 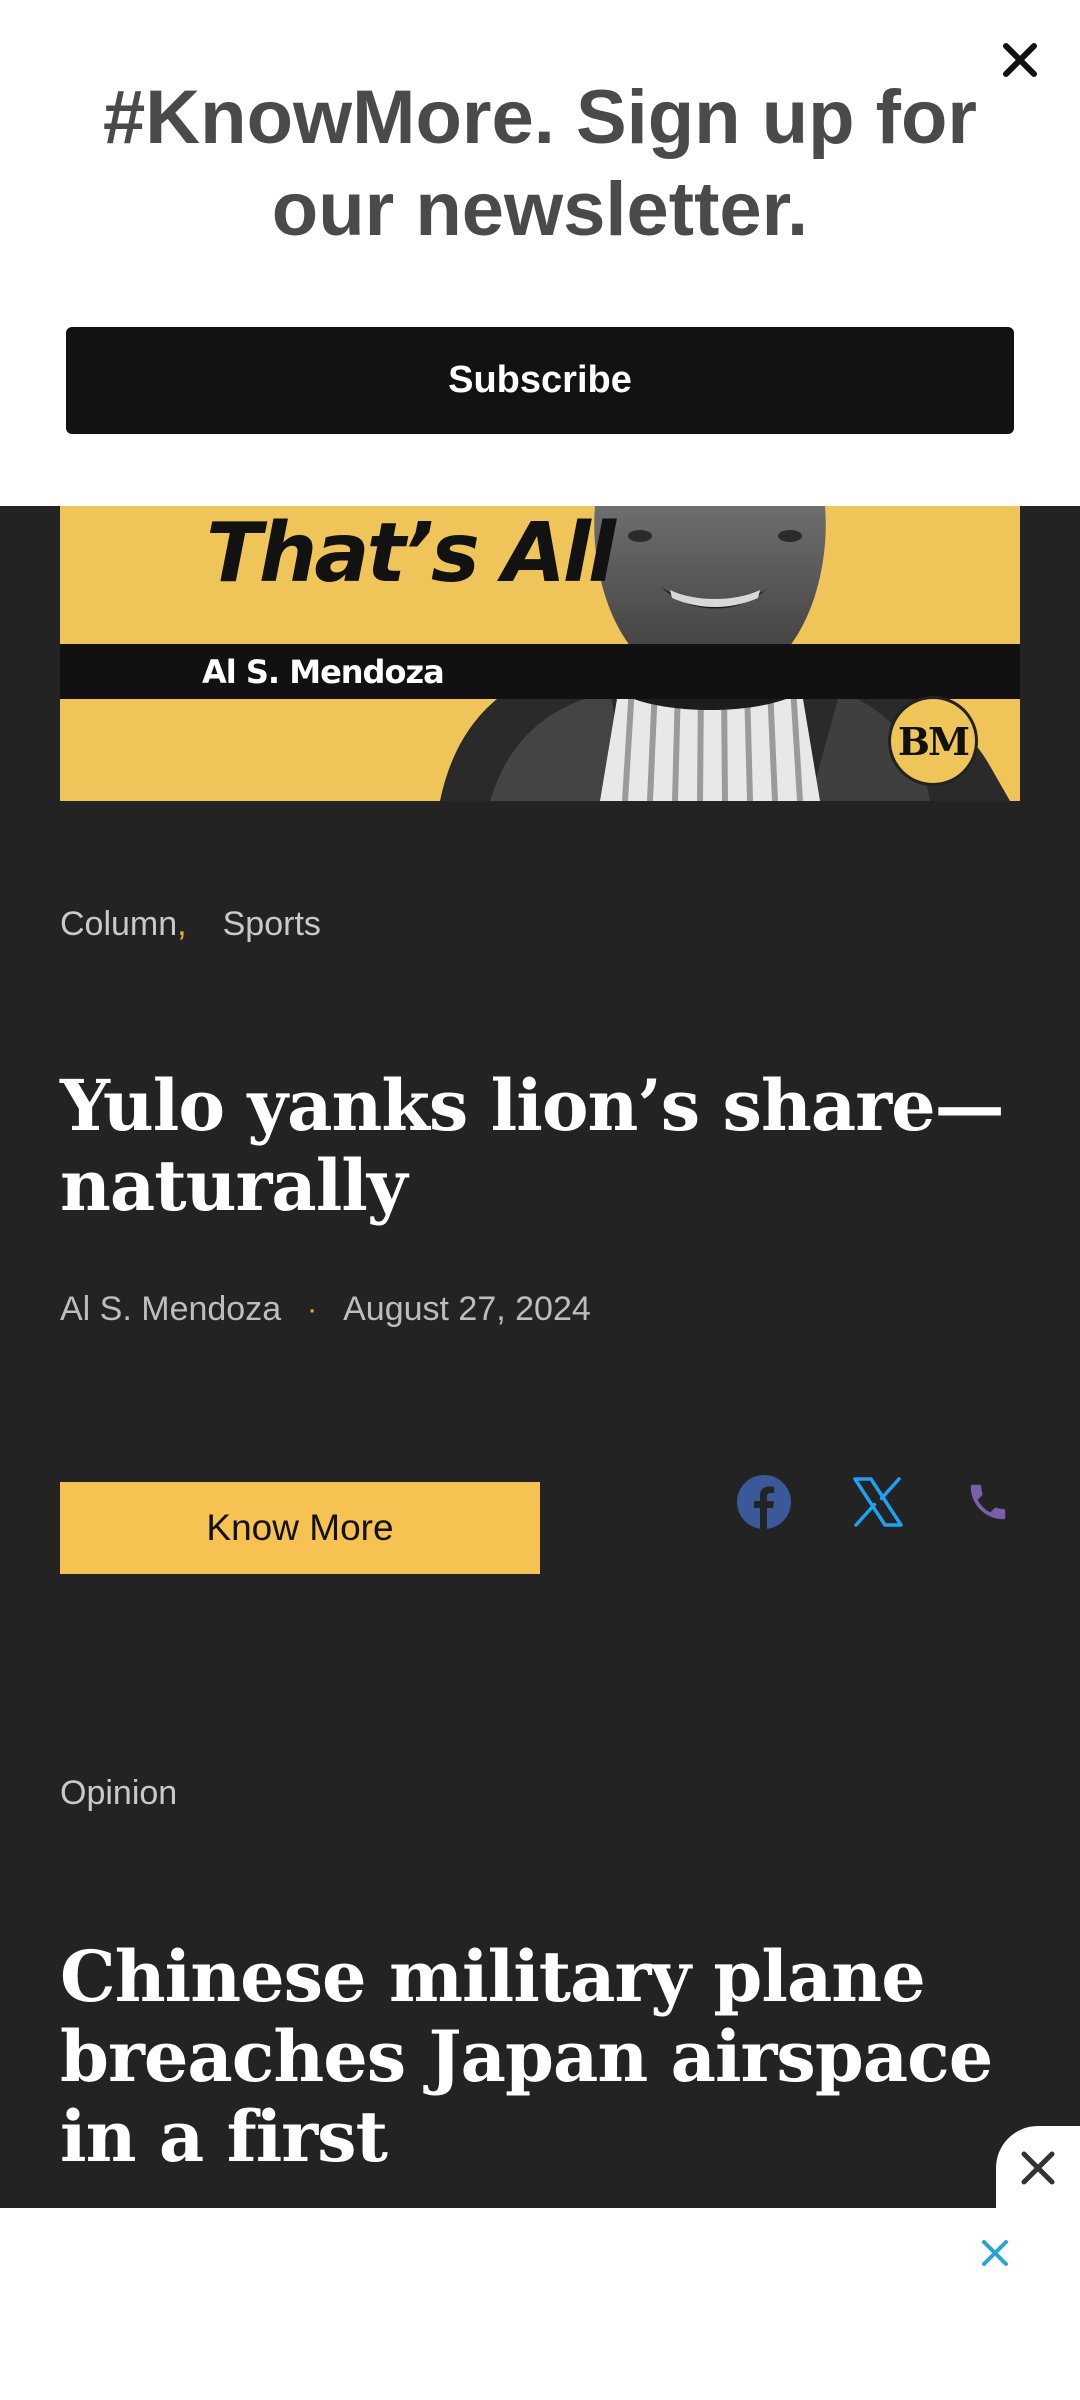 I want to click on know-more-button: Know More, so click(x=300, y=1528).